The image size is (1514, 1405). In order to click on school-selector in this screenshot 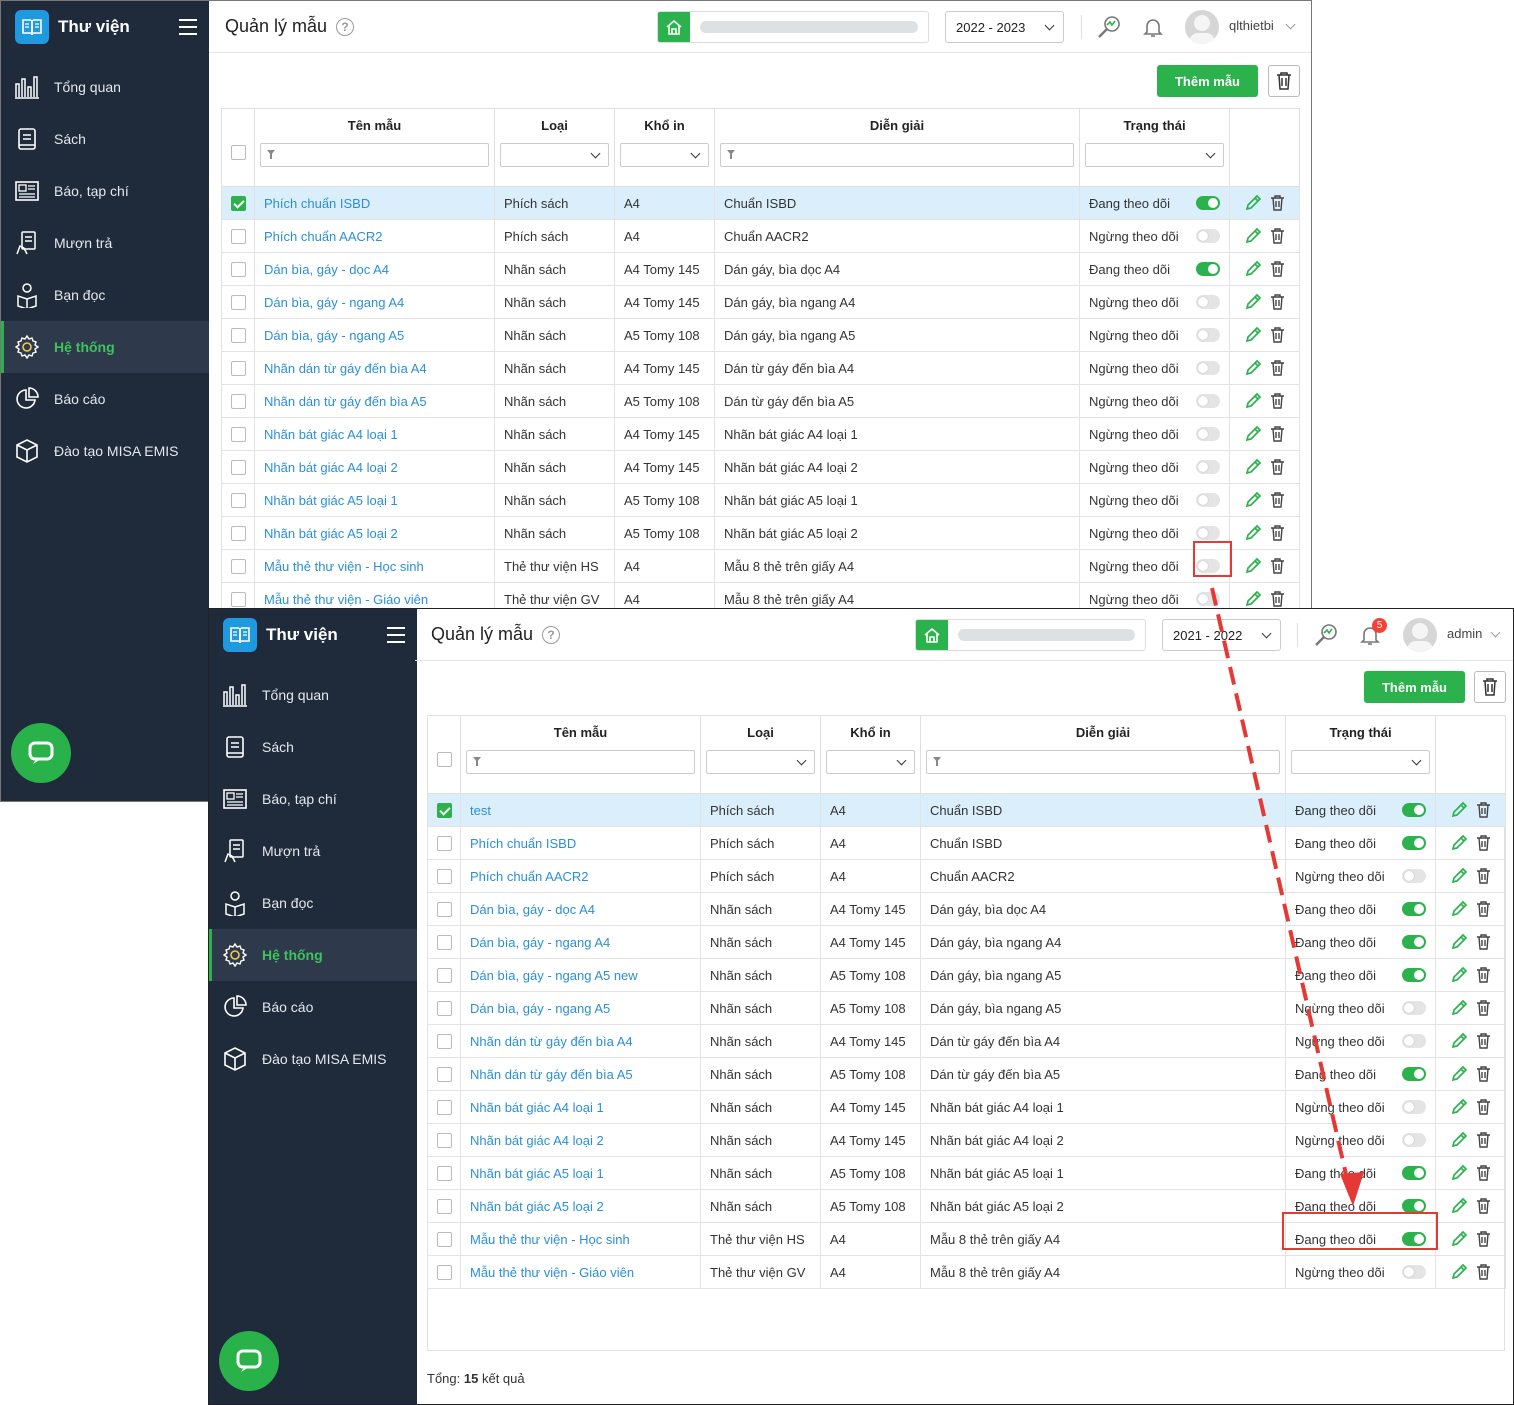, I will do `click(1030, 635)`.